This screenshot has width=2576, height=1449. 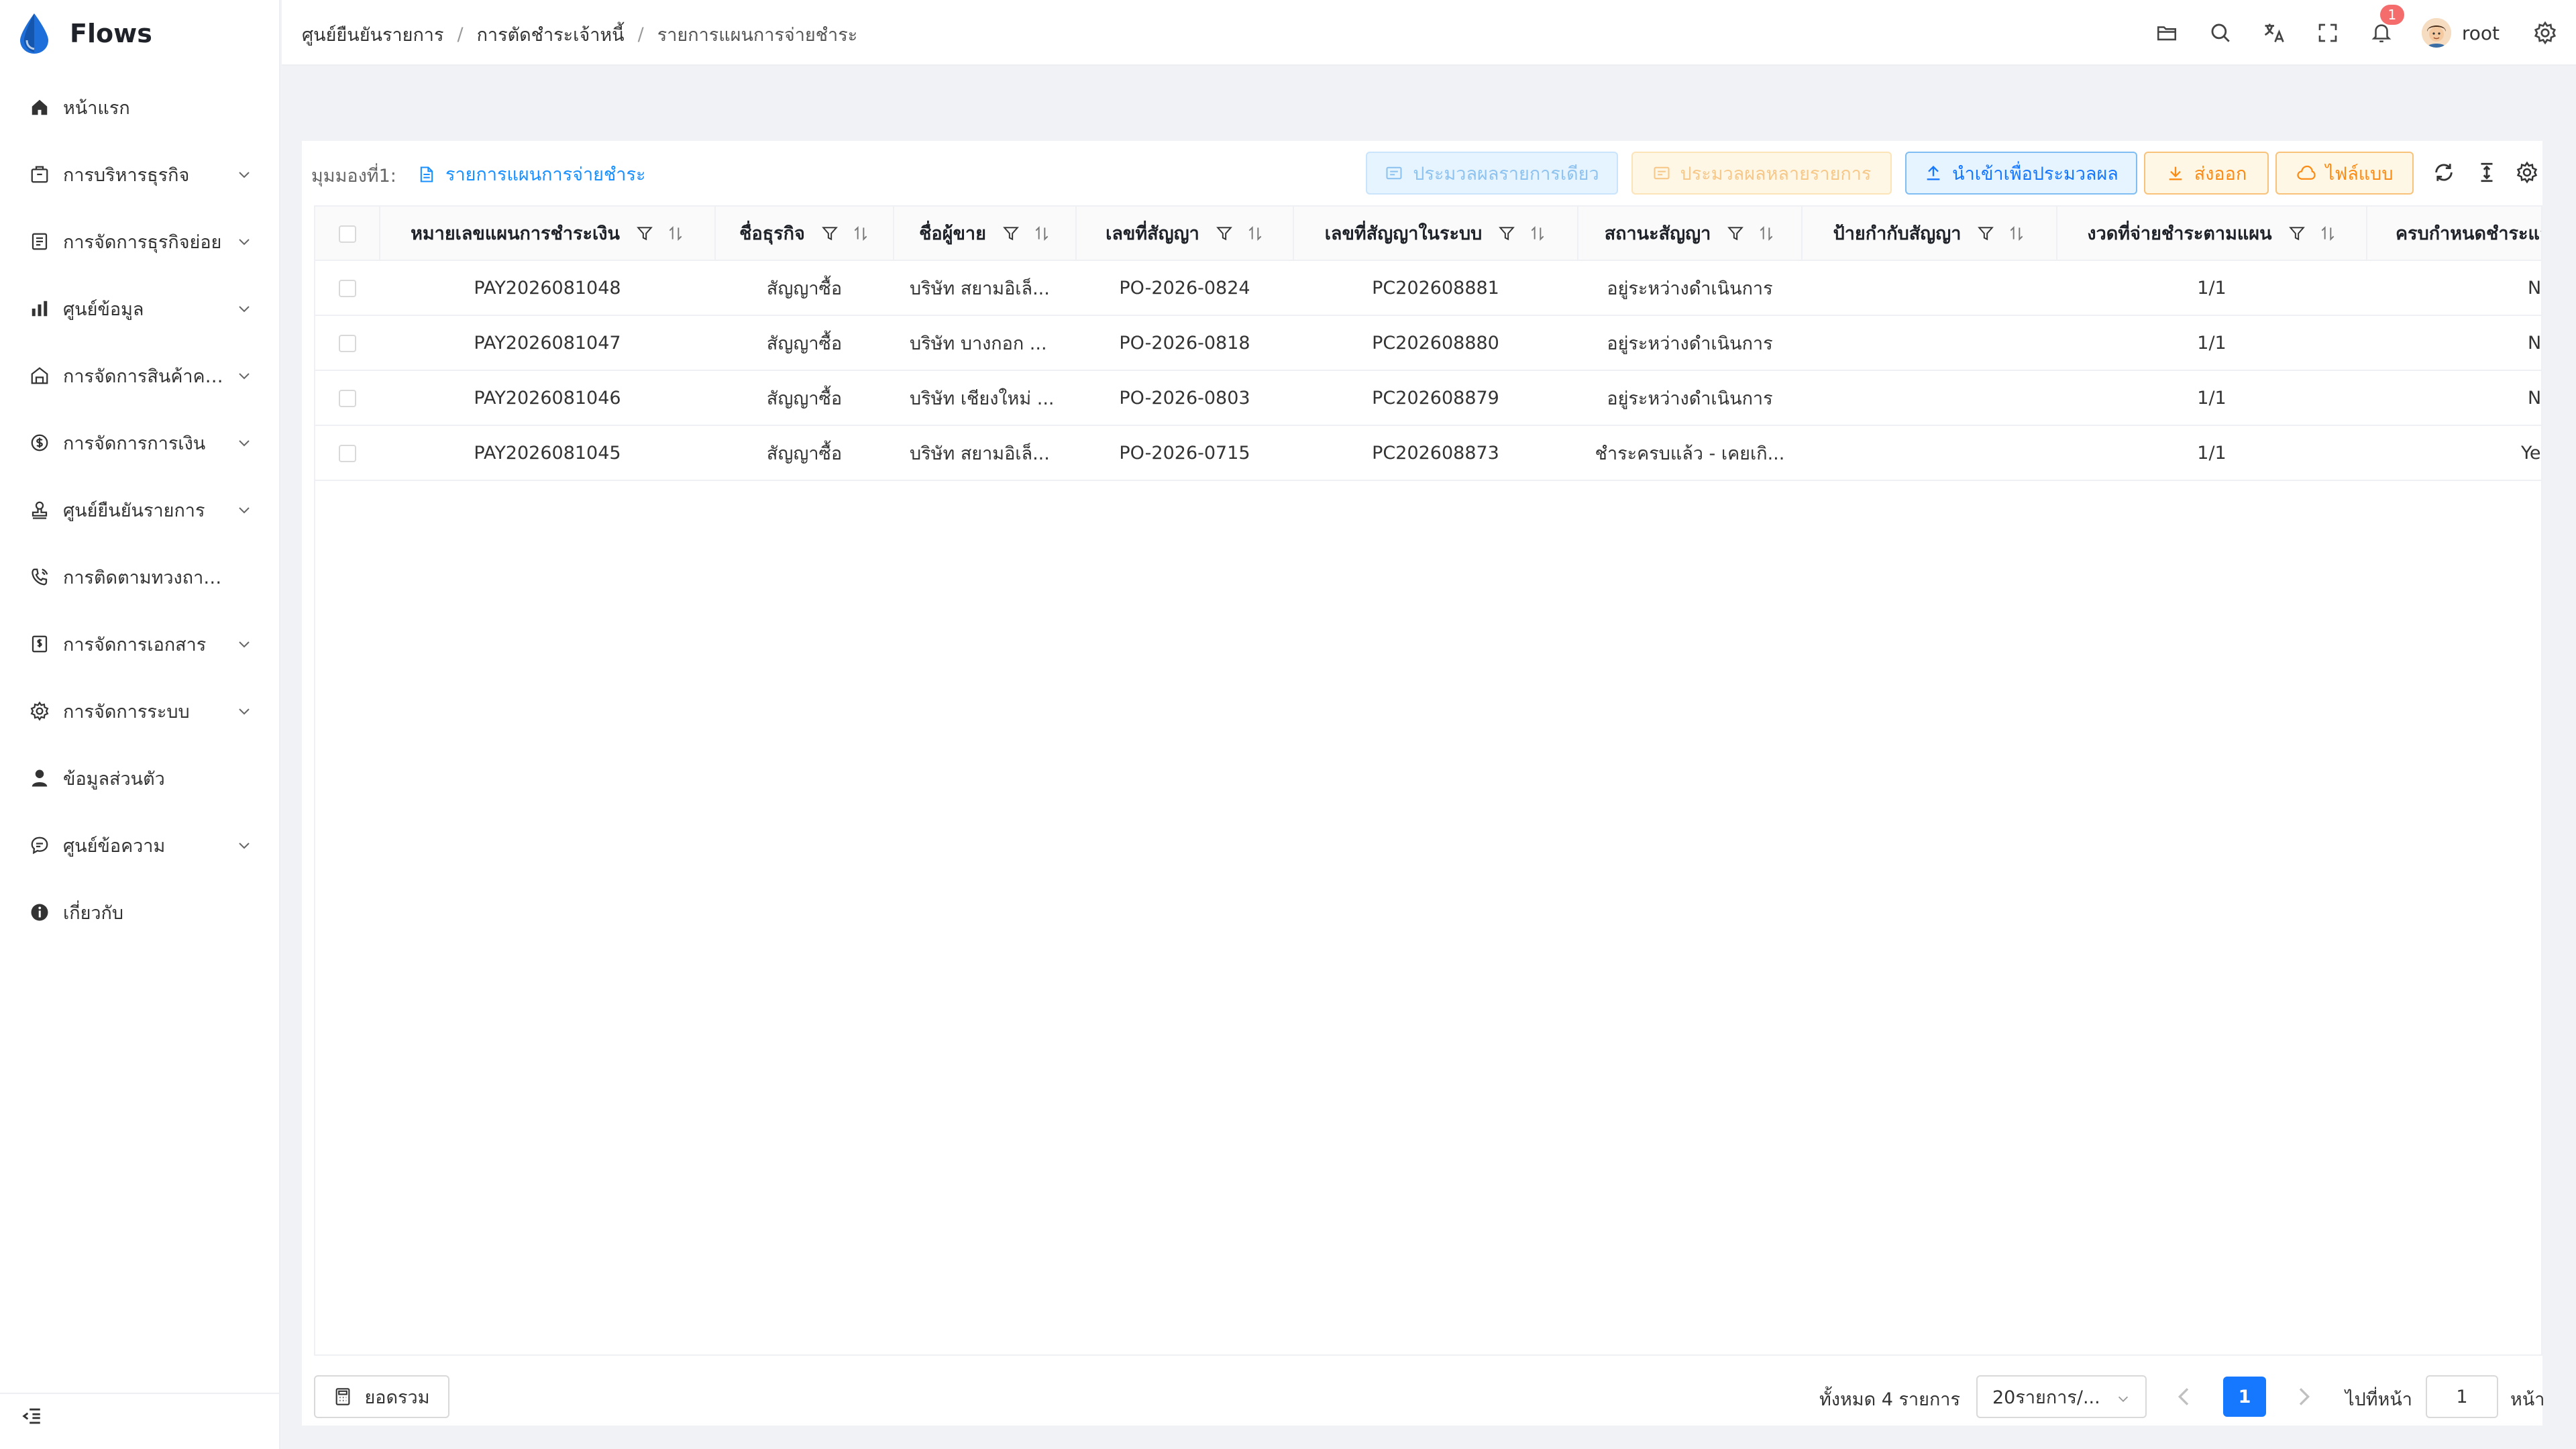 I want to click on brand: Flows, so click(x=84, y=33).